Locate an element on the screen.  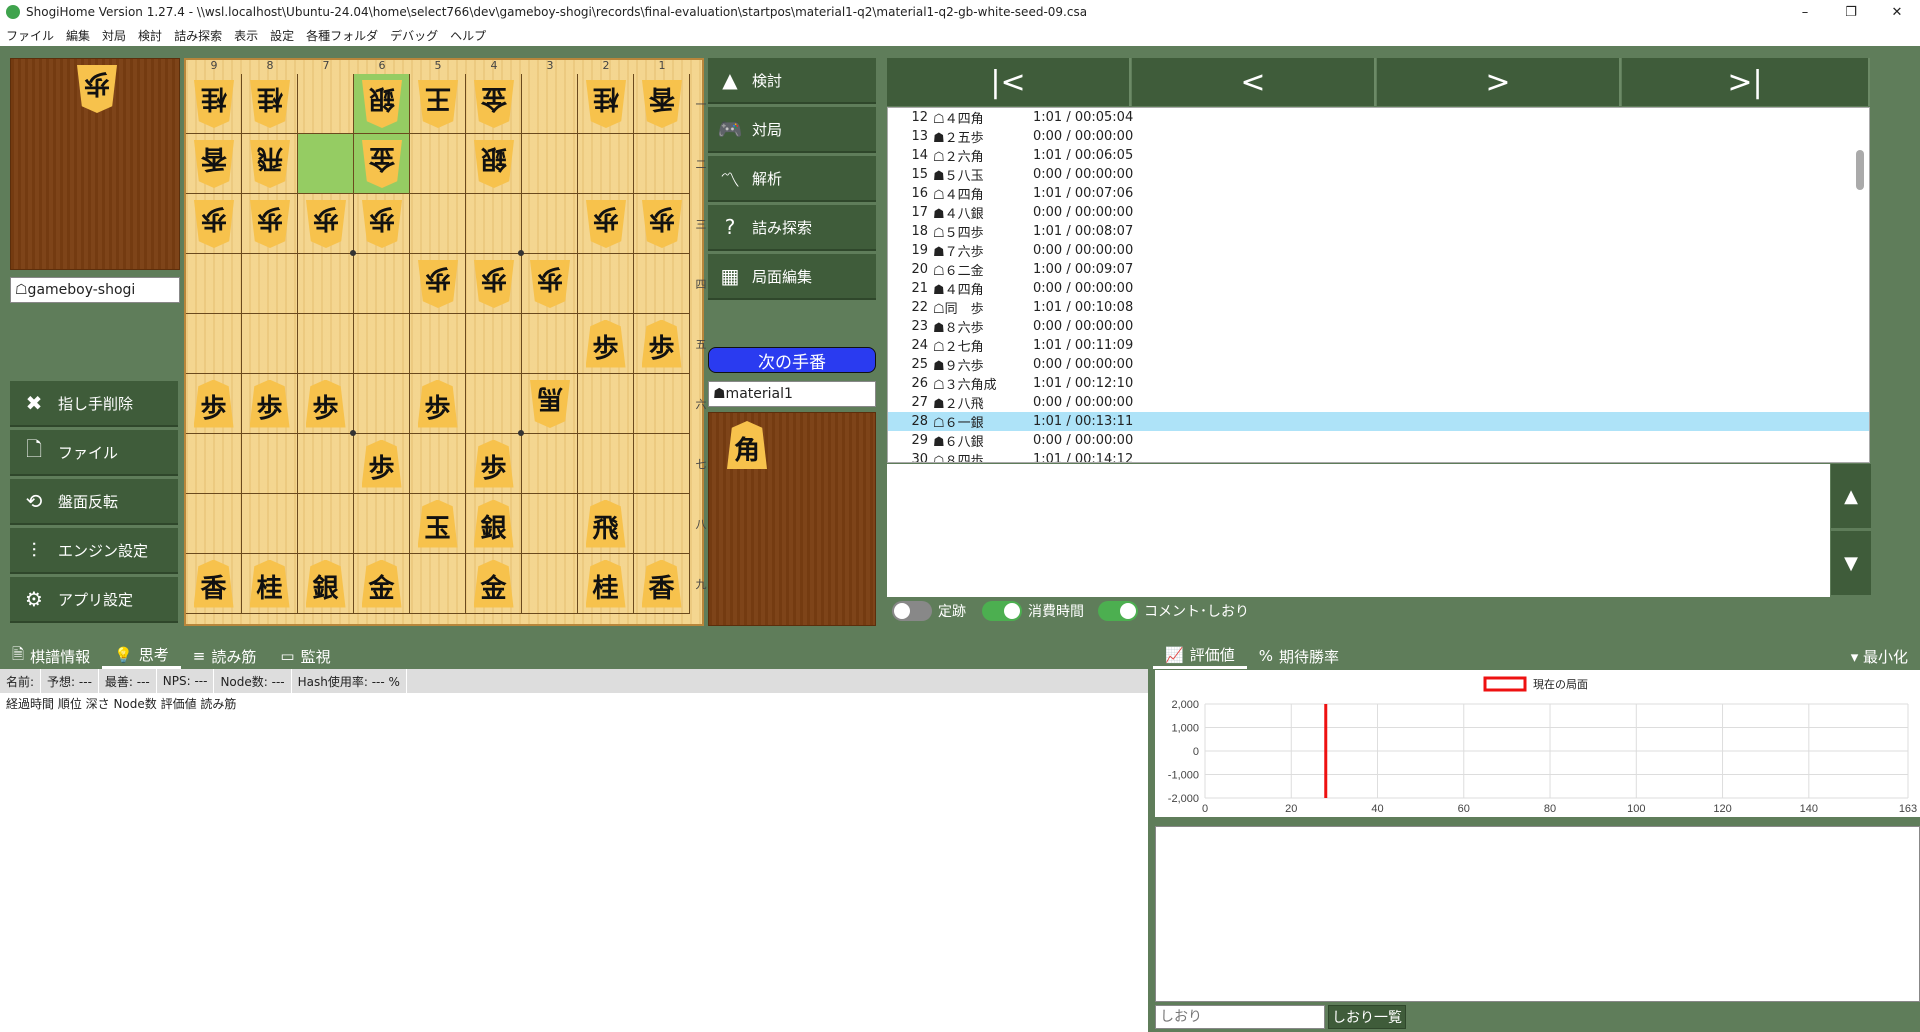
menu-mate-search: 詰み探索 is located at coordinates (198, 35).